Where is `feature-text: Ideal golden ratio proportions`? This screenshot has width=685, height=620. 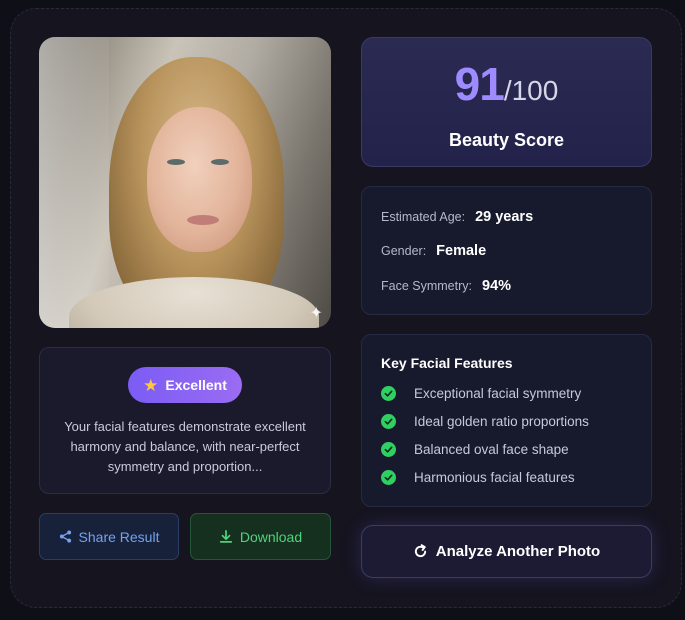
feature-text: Ideal golden ratio proportions is located at coordinates (501, 421).